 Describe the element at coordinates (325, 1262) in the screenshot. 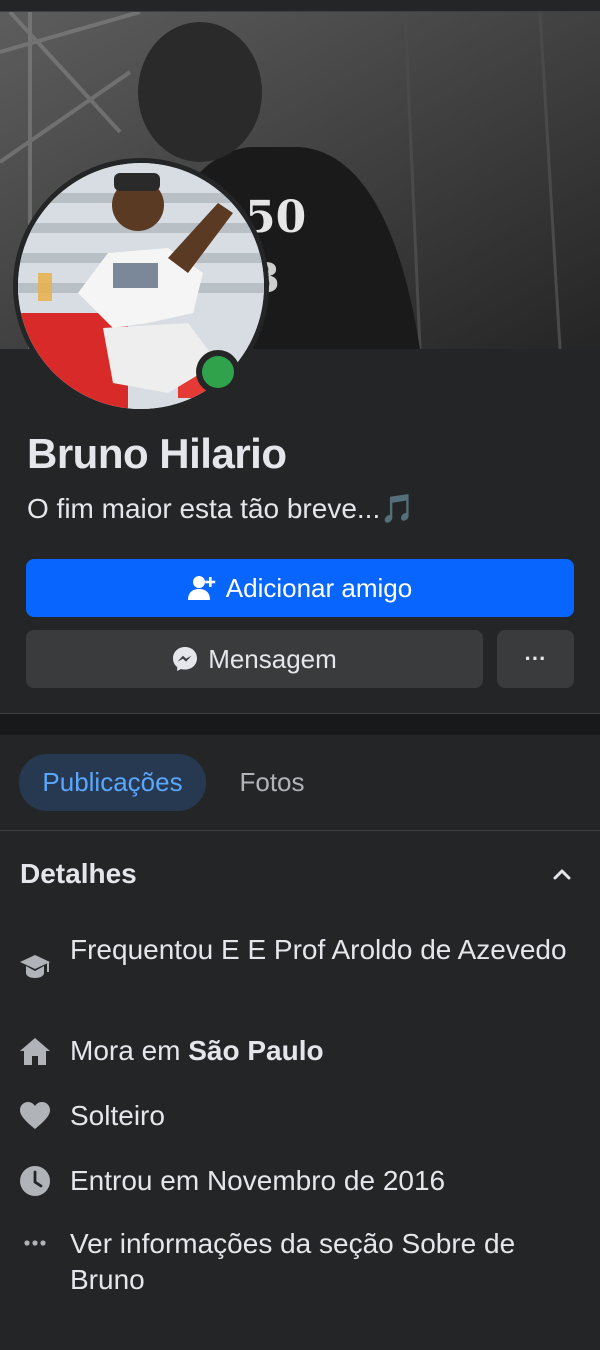

I see `see-about-link: Ver informações da seção Sobre de Bruno` at that location.